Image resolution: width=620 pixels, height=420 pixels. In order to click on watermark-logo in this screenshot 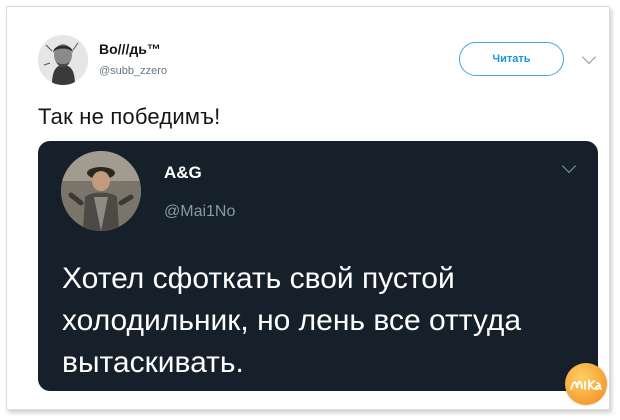, I will do `click(586, 384)`.